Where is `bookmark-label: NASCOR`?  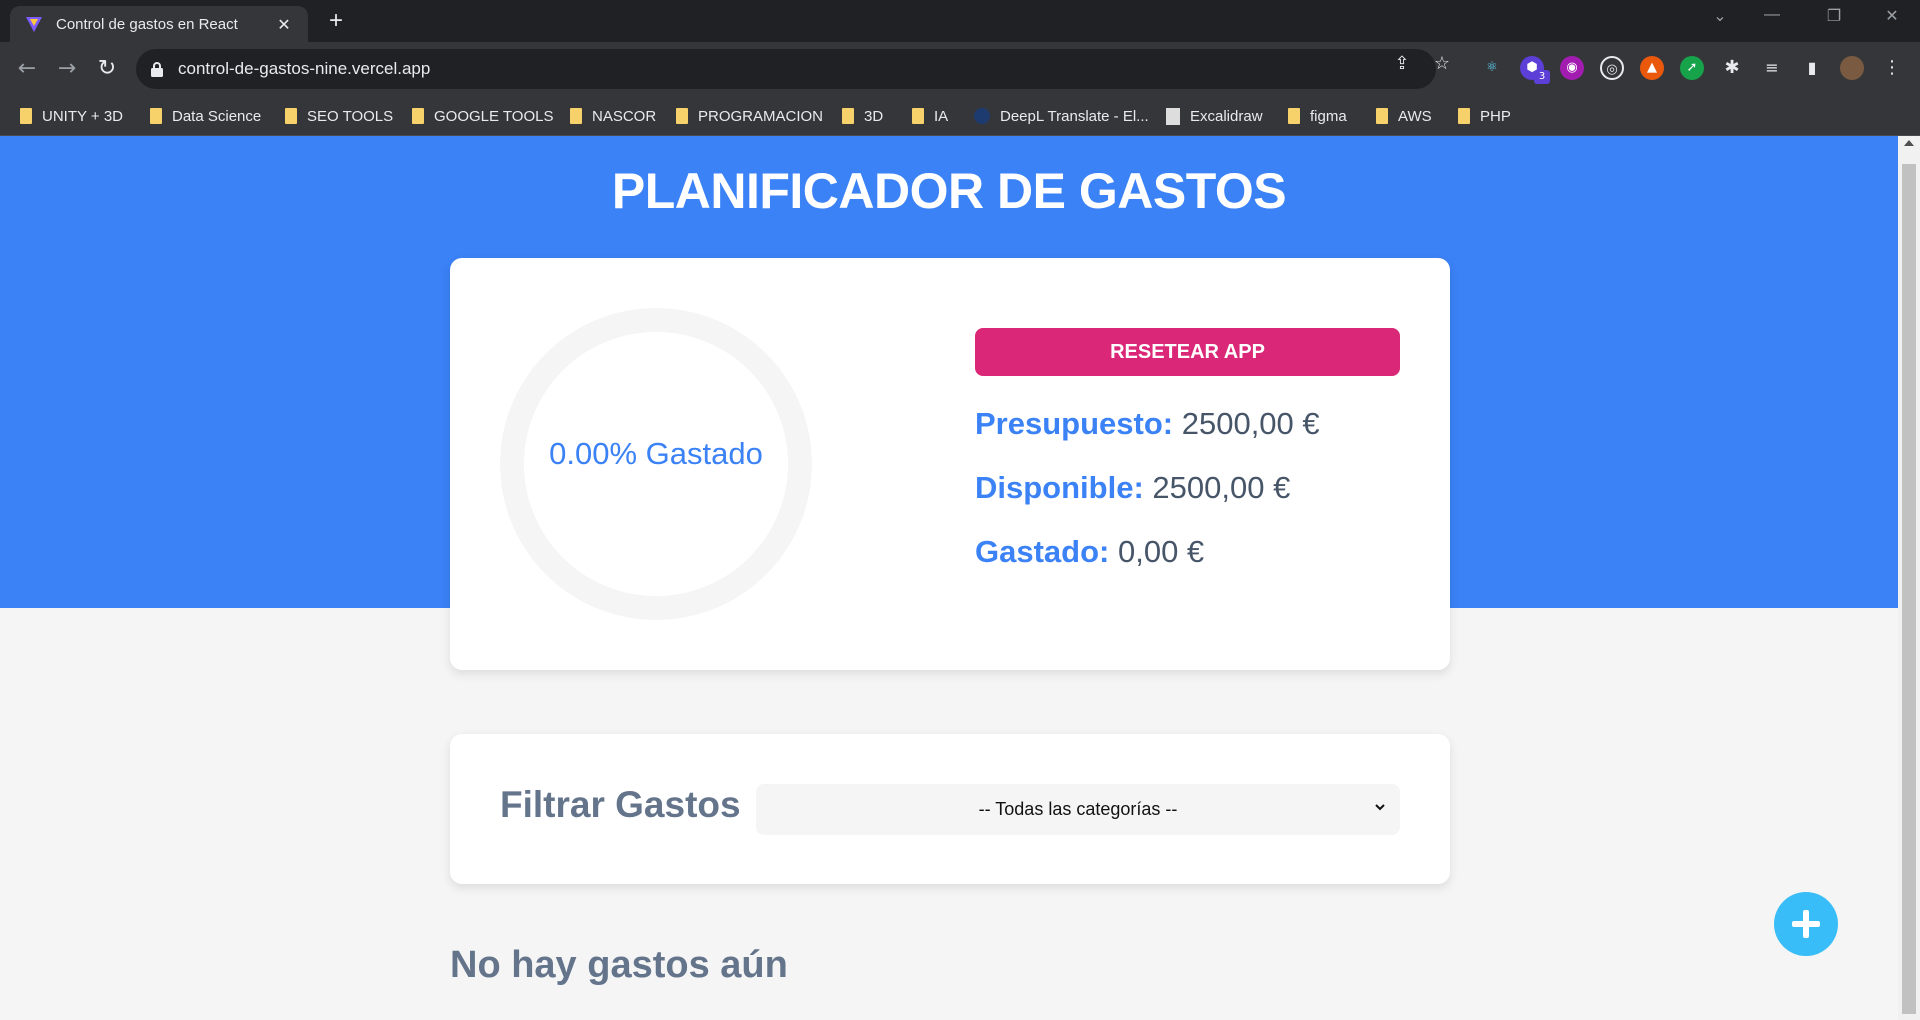 bookmark-label: NASCOR is located at coordinates (624, 116).